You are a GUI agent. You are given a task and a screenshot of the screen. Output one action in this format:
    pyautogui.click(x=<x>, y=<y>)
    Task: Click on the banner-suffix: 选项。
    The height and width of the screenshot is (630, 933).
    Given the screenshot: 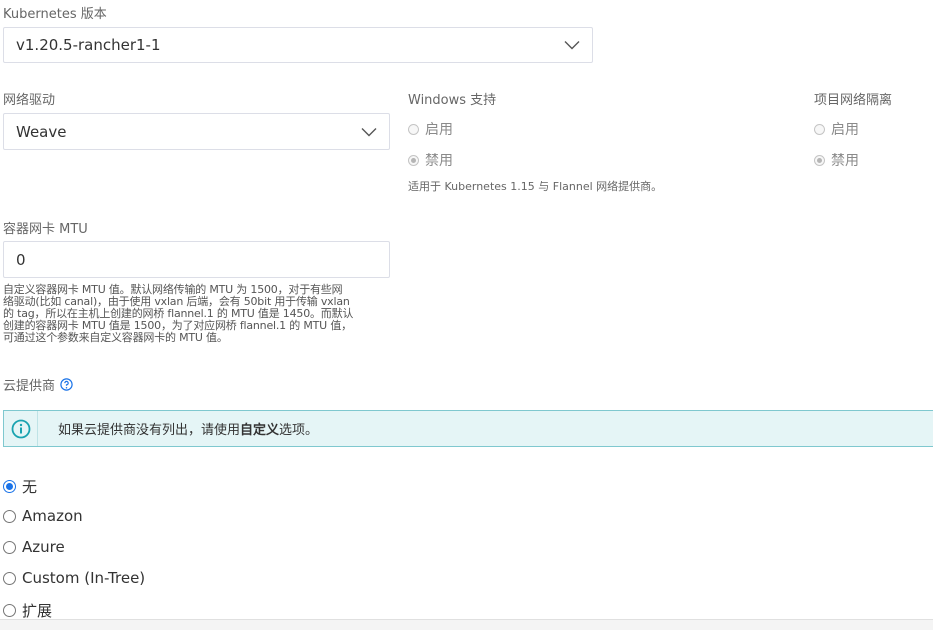 What is the action you would take?
    pyautogui.click(x=299, y=430)
    